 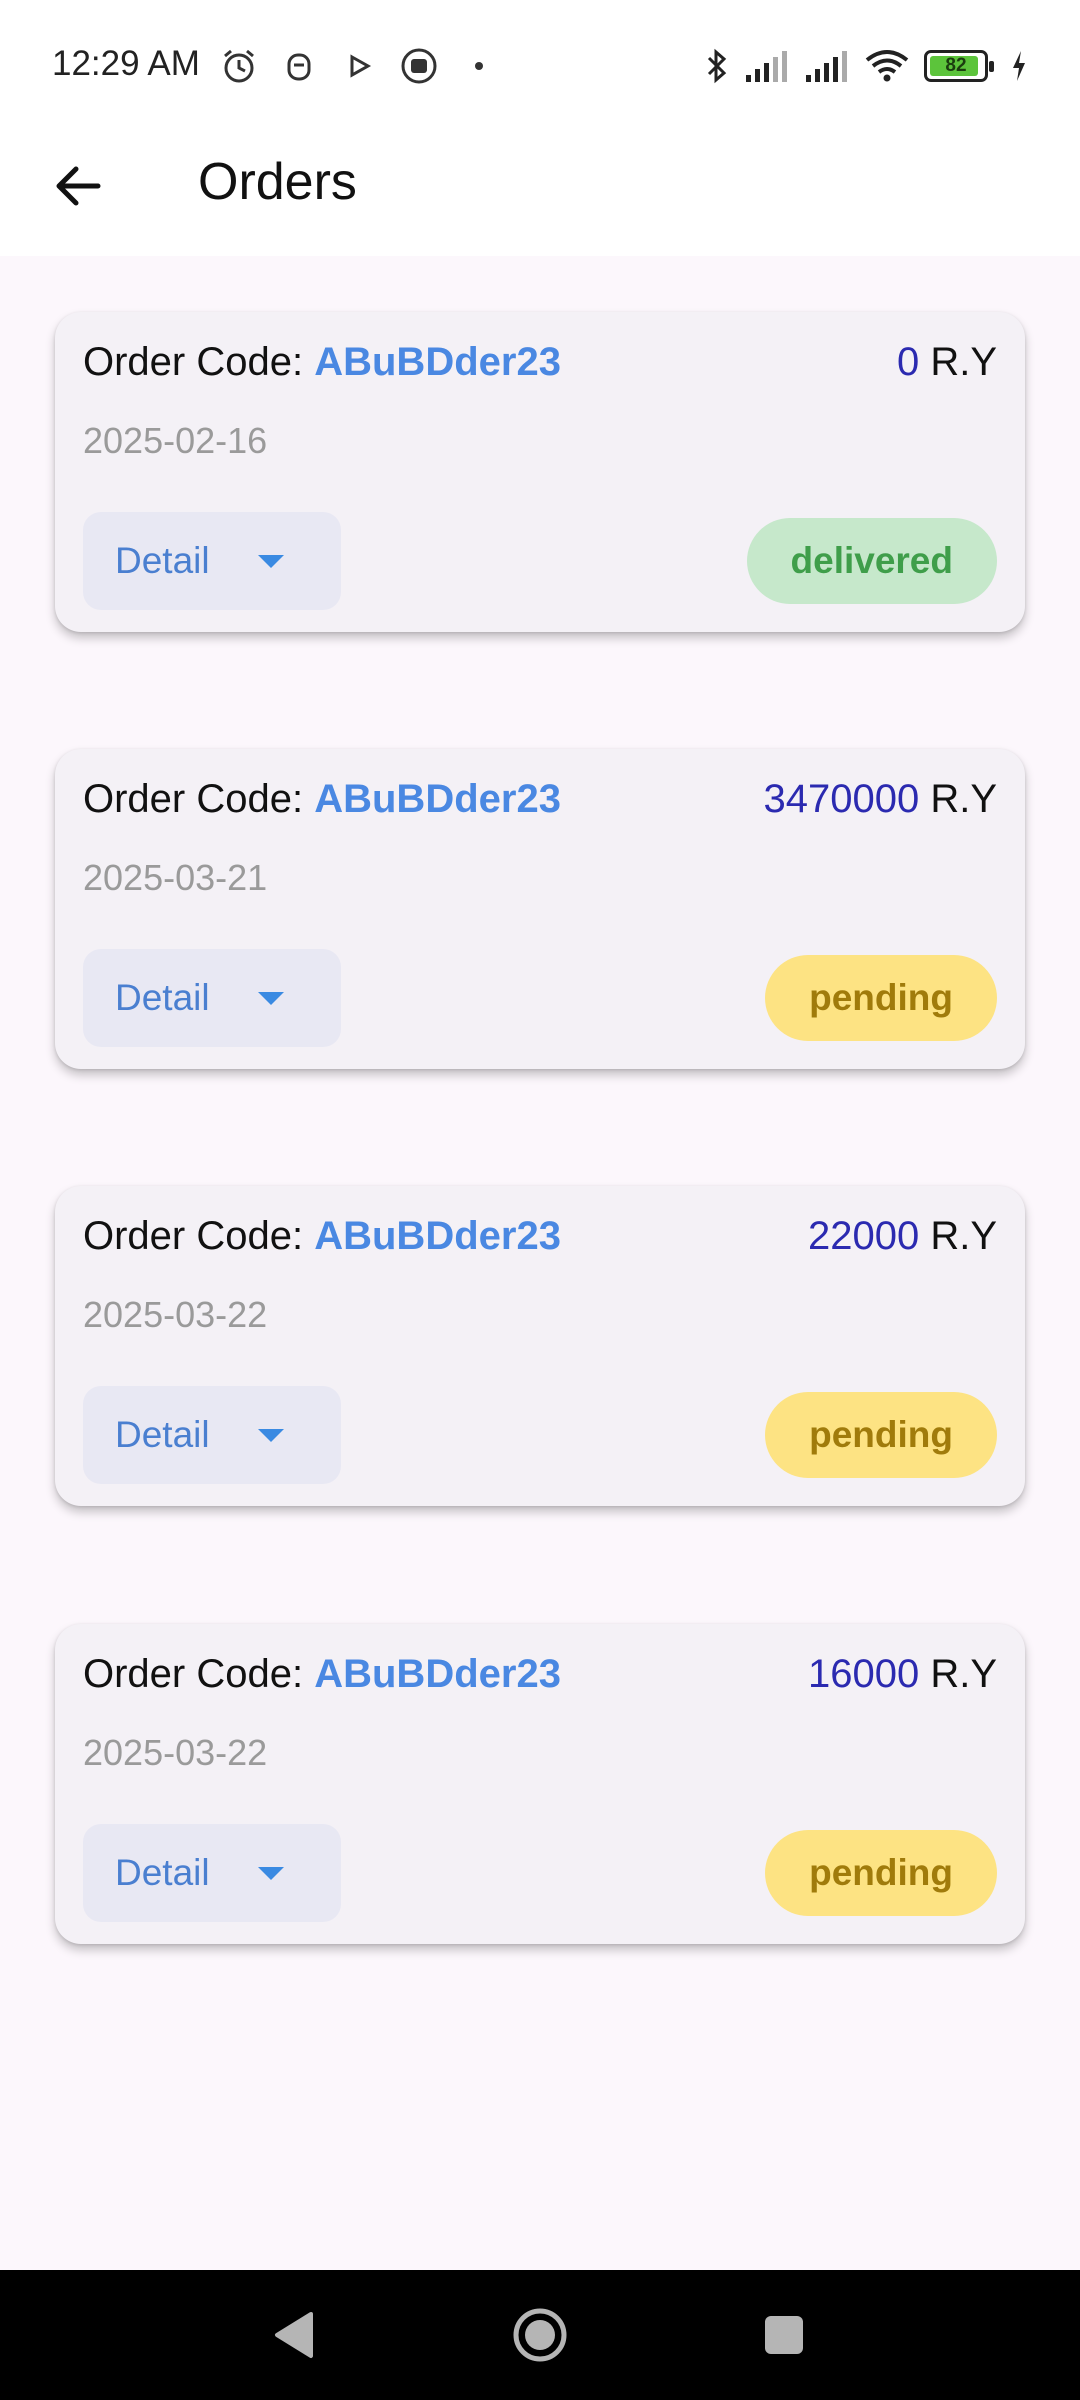 I want to click on nav-home-button, so click(x=540, y=2335).